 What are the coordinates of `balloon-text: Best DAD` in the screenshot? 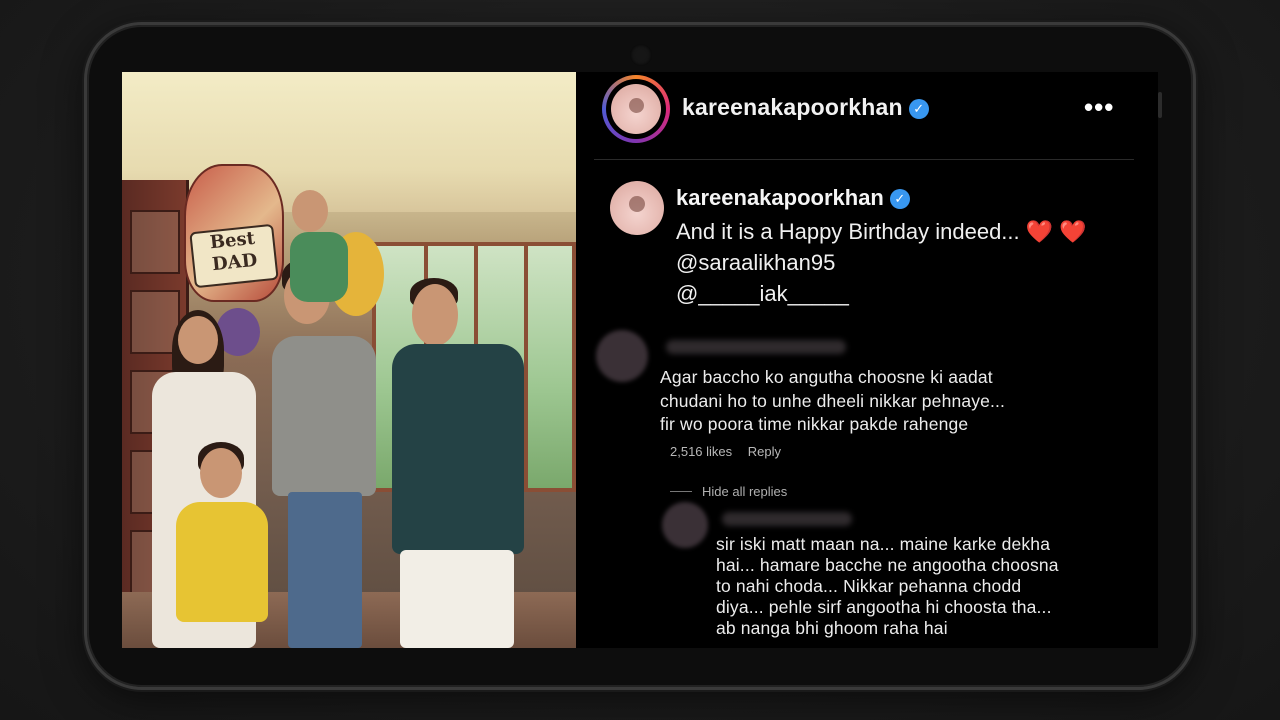 It's located at (234, 256).